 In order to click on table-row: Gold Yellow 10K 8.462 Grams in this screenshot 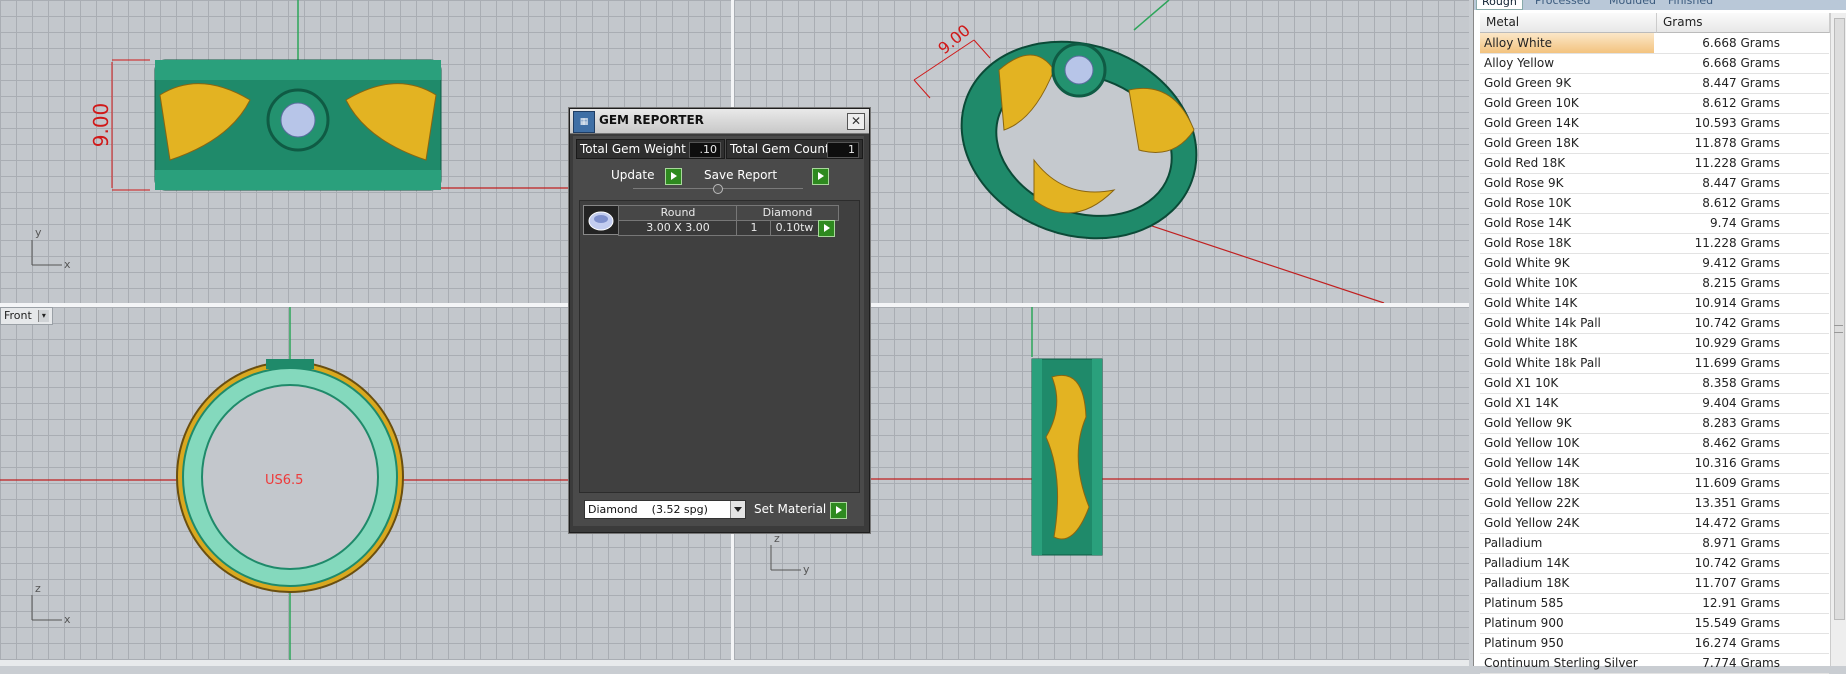, I will do `click(1654, 443)`.